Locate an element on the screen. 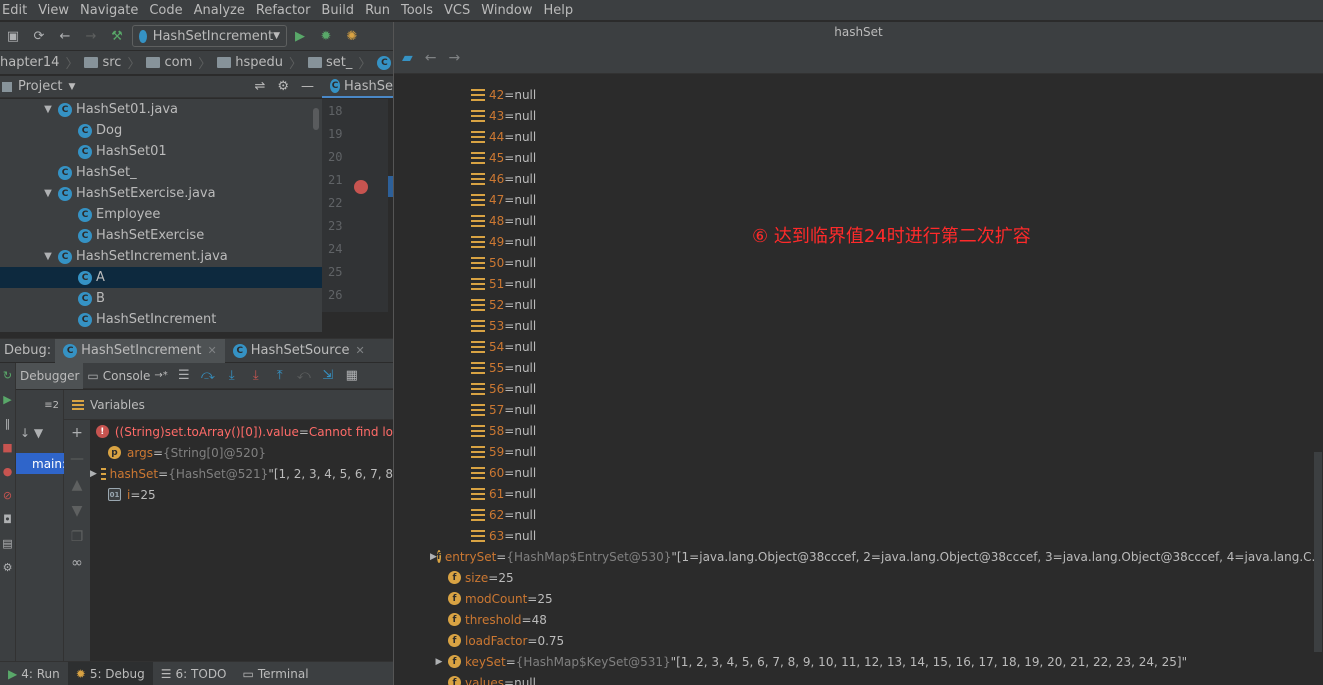  move-down-icon: ▼ is located at coordinates (77, 511).